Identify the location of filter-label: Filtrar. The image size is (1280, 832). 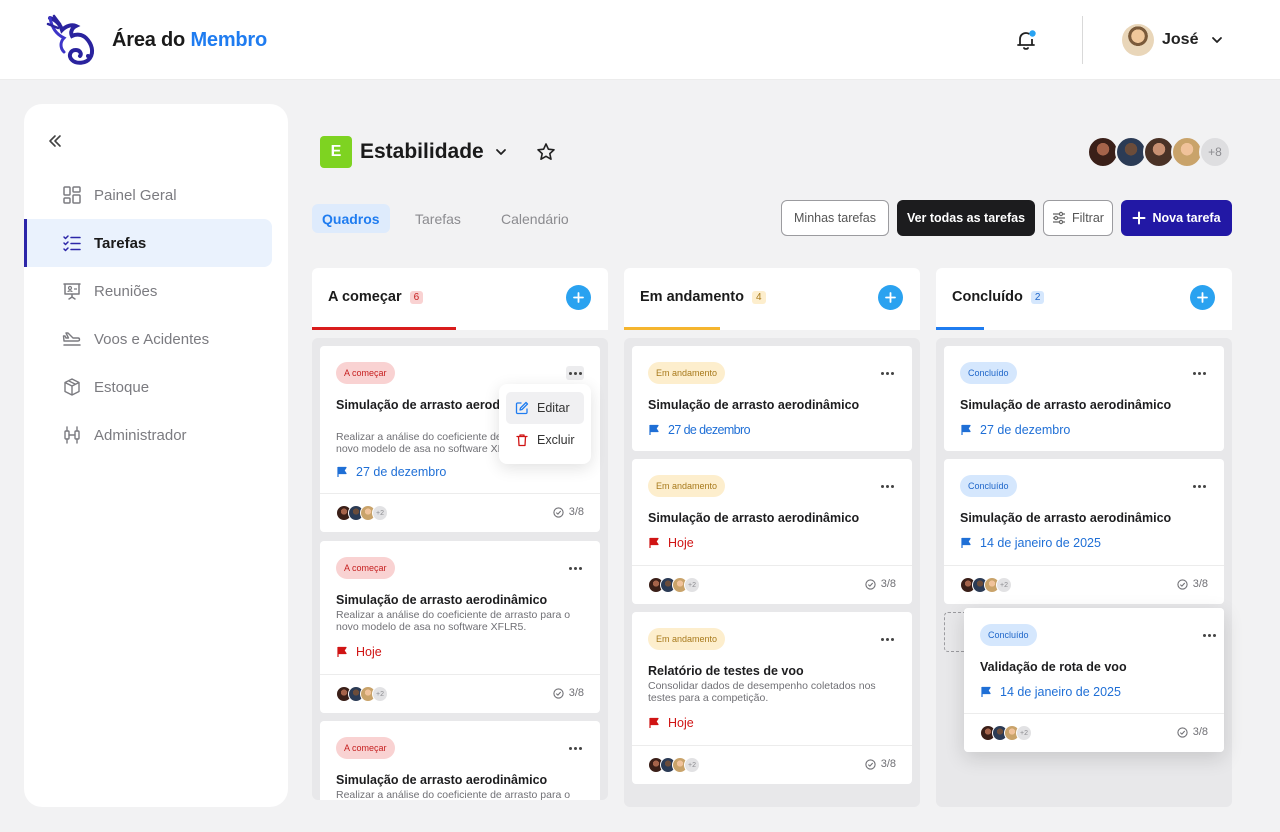
(1088, 218).